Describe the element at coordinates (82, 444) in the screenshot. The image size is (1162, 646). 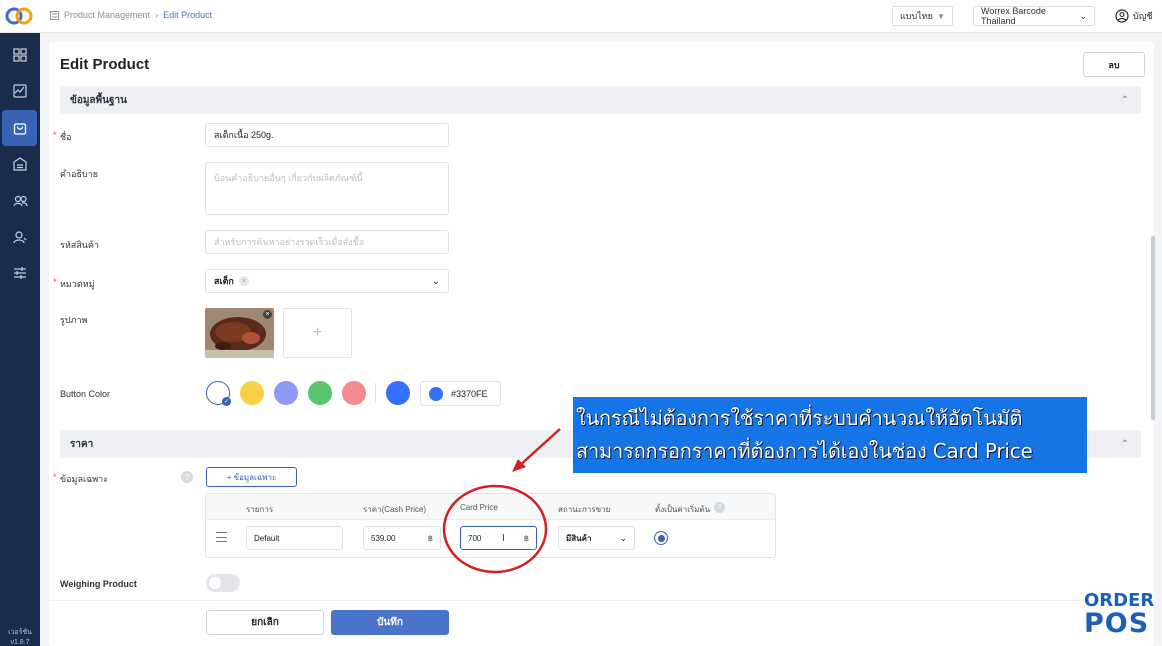
I see `price-section-title: ราคา` at that location.